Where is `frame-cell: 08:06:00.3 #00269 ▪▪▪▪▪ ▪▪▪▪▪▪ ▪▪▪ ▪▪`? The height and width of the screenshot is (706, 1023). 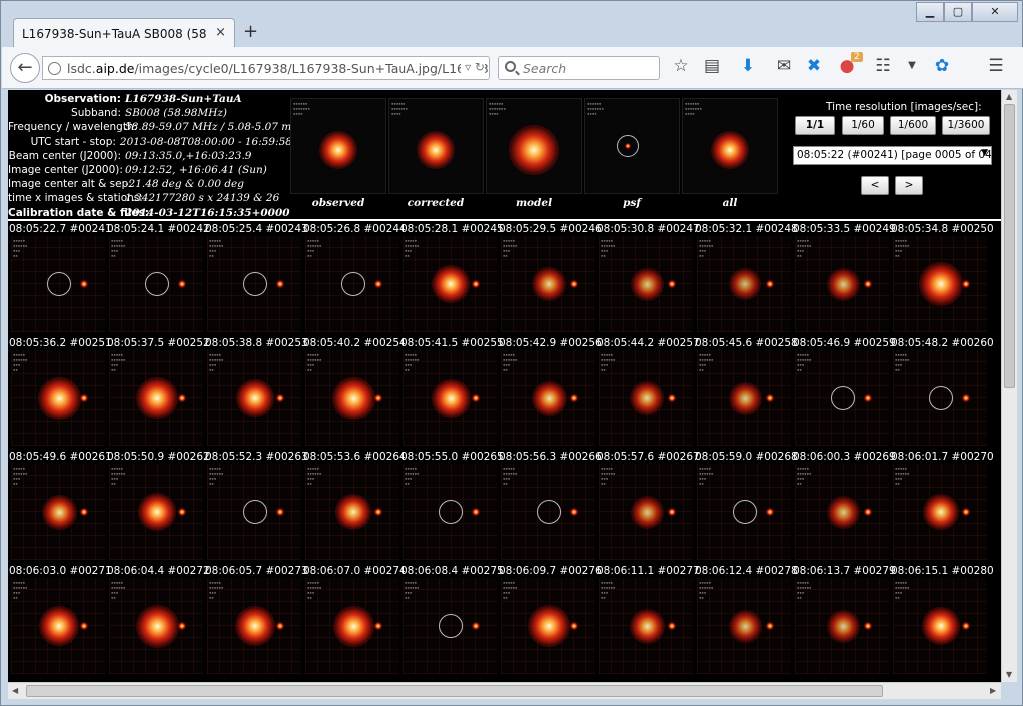 frame-cell: 08:06:00.3 #00269 ▪▪▪▪▪ ▪▪▪▪▪▪ ▪▪▪ ▪▪ is located at coordinates (844, 508).